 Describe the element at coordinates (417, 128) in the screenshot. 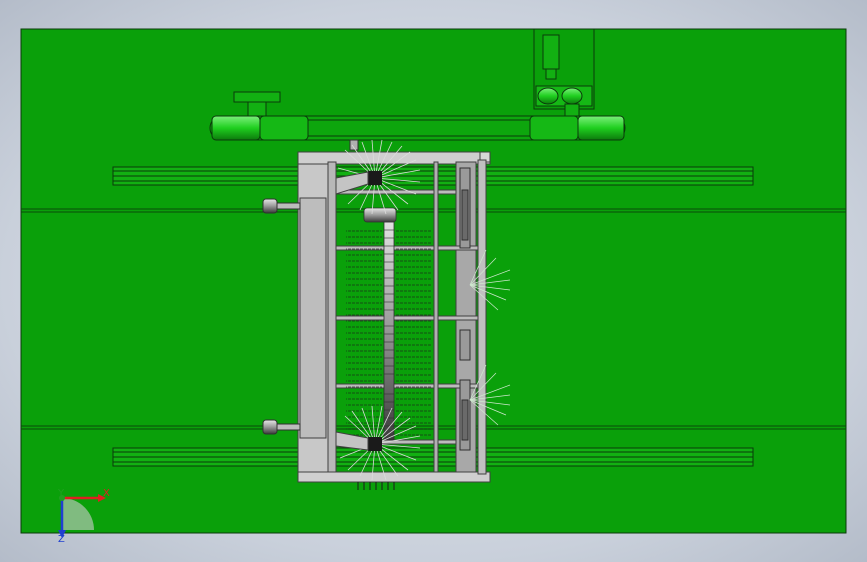

I see `belt-drive` at that location.